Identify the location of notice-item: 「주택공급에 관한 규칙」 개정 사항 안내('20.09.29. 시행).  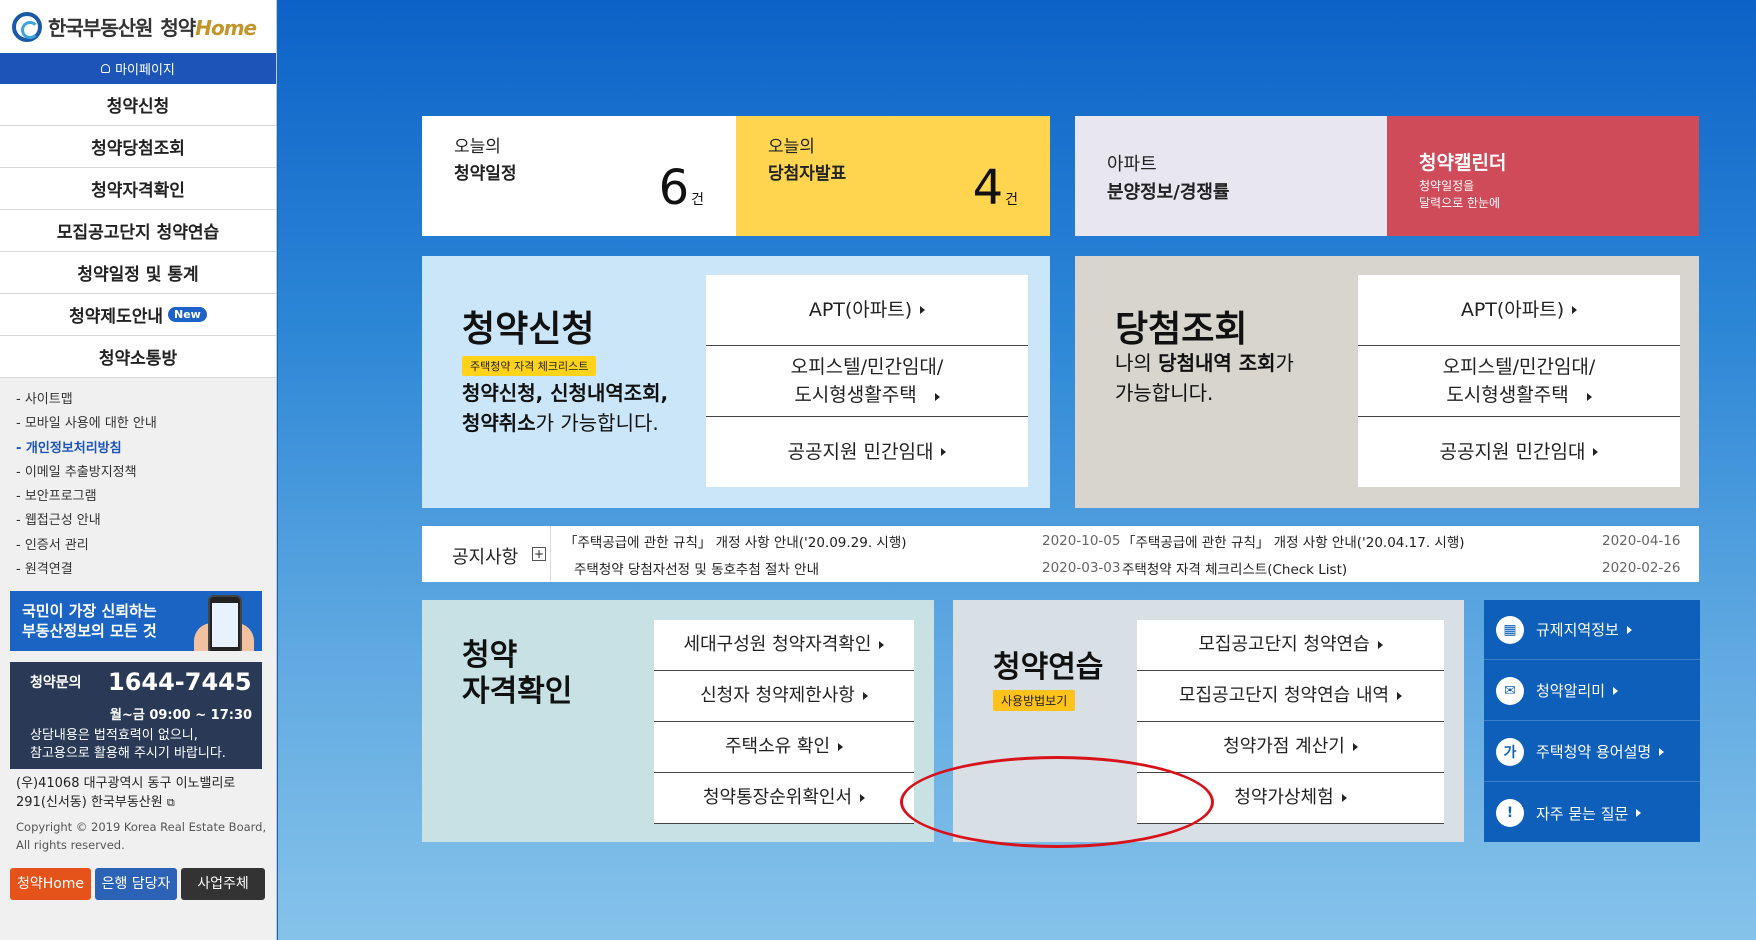
(735, 541).